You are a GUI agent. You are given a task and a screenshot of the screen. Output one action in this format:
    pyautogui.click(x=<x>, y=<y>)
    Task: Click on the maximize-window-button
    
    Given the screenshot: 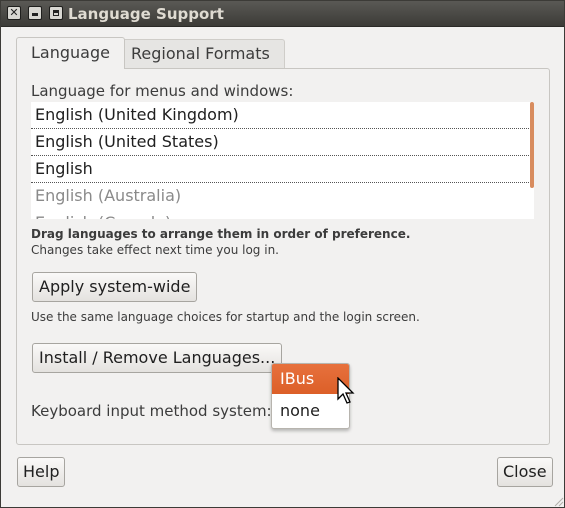 What is the action you would take?
    pyautogui.click(x=56, y=13)
    